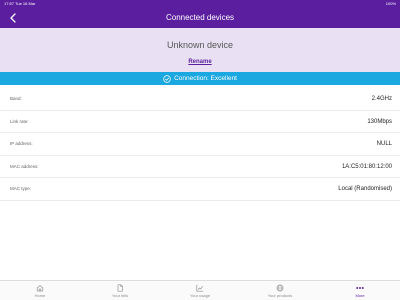 This screenshot has width=400, height=300. What do you see at coordinates (200, 4) in the screenshot?
I see `status-bar: 17:57 Tue 16 Mar 100%` at bounding box center [200, 4].